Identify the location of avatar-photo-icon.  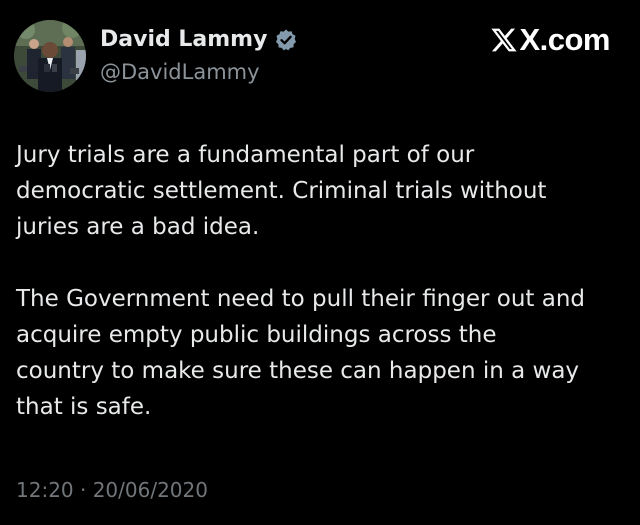
(50, 56).